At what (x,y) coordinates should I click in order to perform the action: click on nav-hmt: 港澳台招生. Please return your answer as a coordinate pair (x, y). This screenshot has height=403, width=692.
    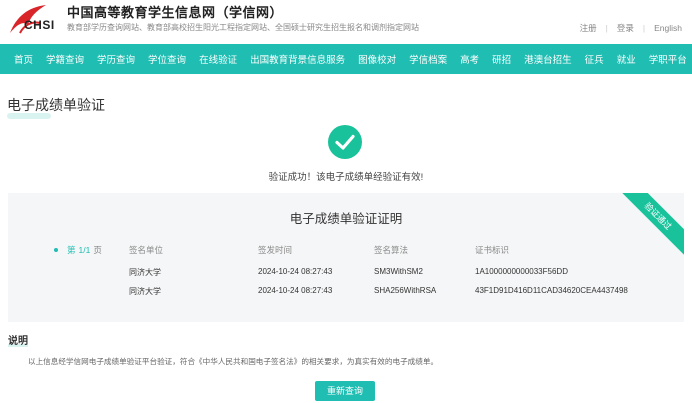
    Looking at the image, I should click on (548, 59).